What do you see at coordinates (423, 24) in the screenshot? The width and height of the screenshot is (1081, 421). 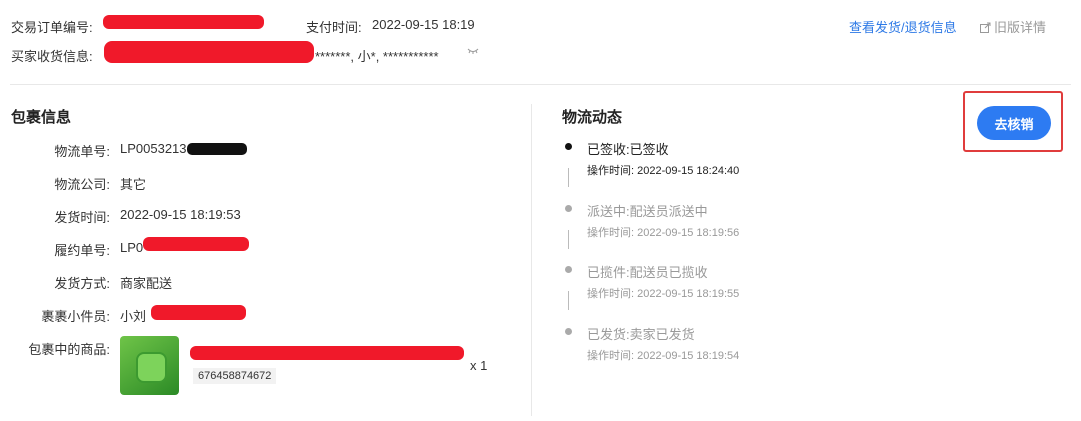 I see `pay-time-value: 2022-09-15 18:19` at bounding box center [423, 24].